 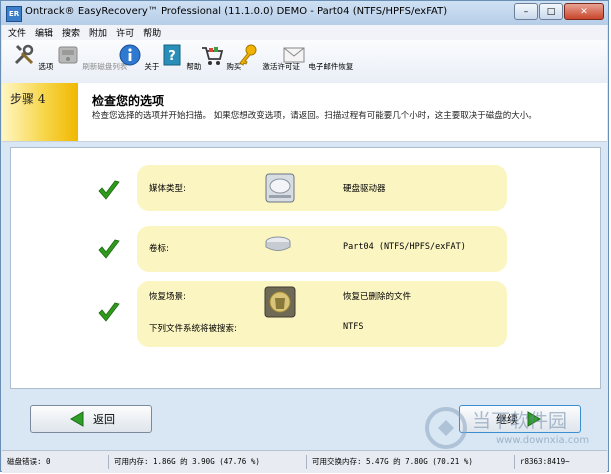 What do you see at coordinates (213, 56) in the screenshot?
I see `shopping-cart-icon` at bounding box center [213, 56].